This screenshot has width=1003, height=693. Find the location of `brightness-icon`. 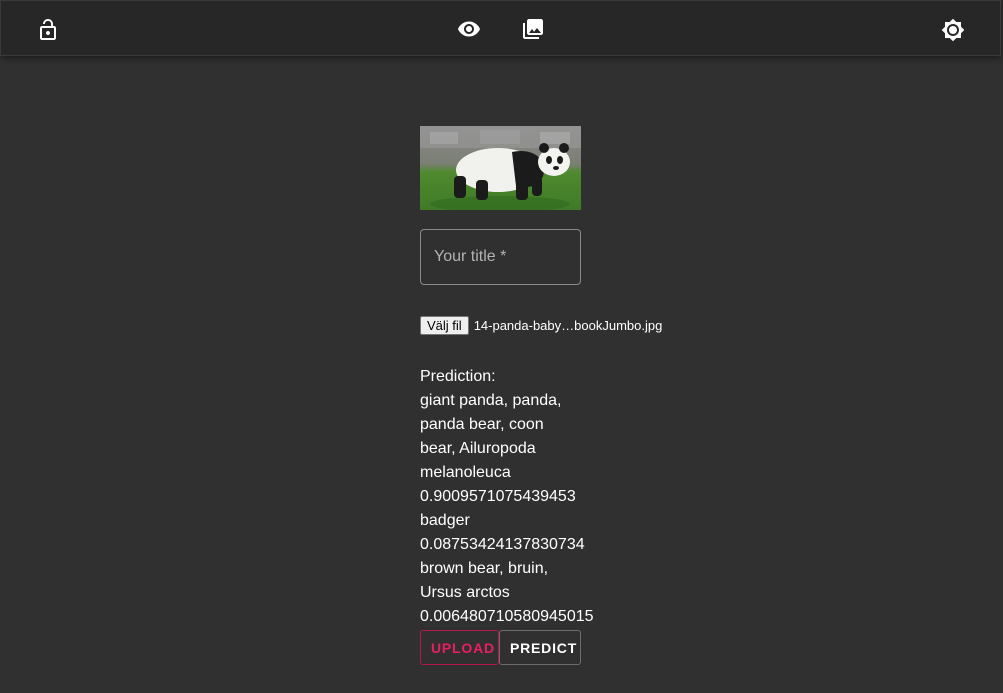

brightness-icon is located at coordinates (953, 30).